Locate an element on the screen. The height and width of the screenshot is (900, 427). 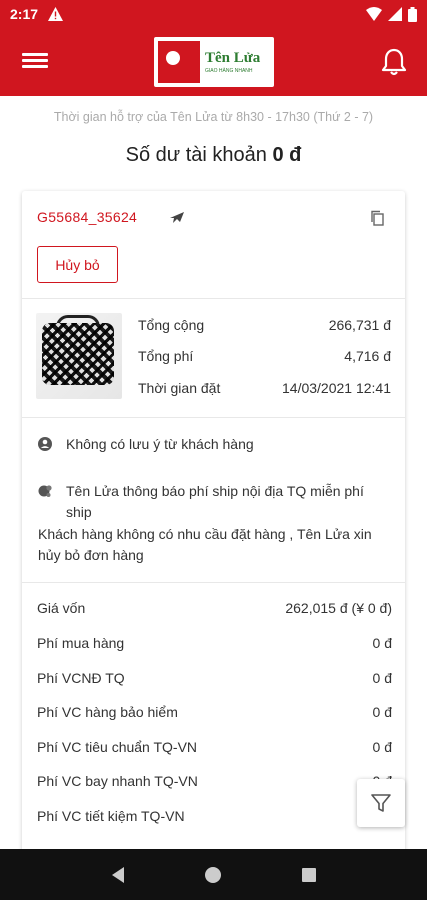
app-logo: Tên Lửa GIAO HÀNG NHANH is located at coordinates (214, 62).